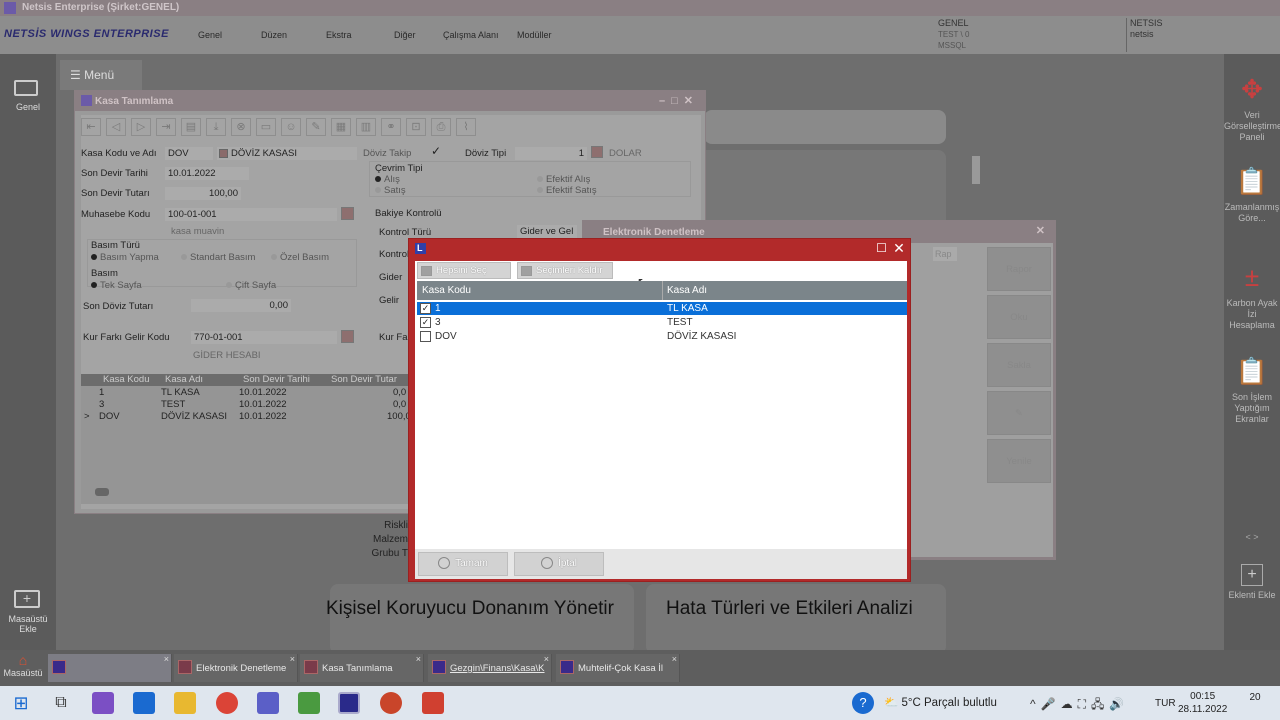 The width and height of the screenshot is (1280, 720). Describe the element at coordinates (91, 127) in the screenshot. I see `first-record-icon: ⇤` at that location.